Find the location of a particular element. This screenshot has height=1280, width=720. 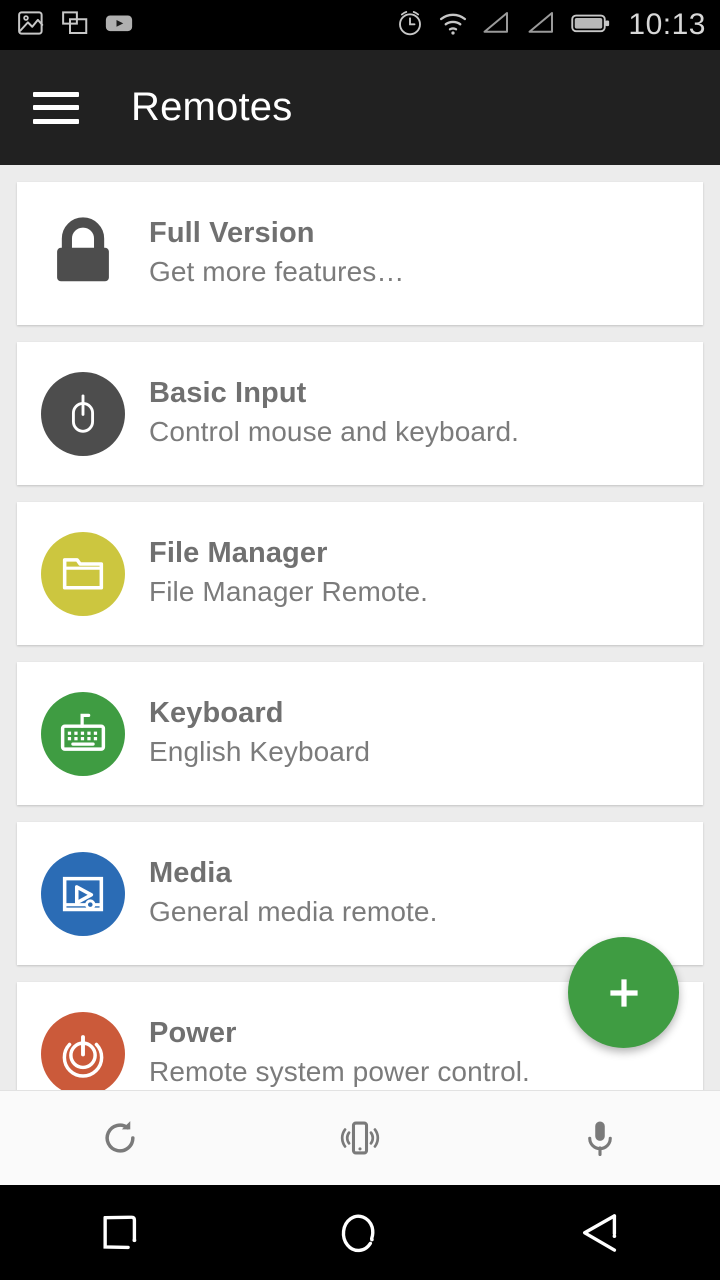

lock-icon is located at coordinates (83, 248).